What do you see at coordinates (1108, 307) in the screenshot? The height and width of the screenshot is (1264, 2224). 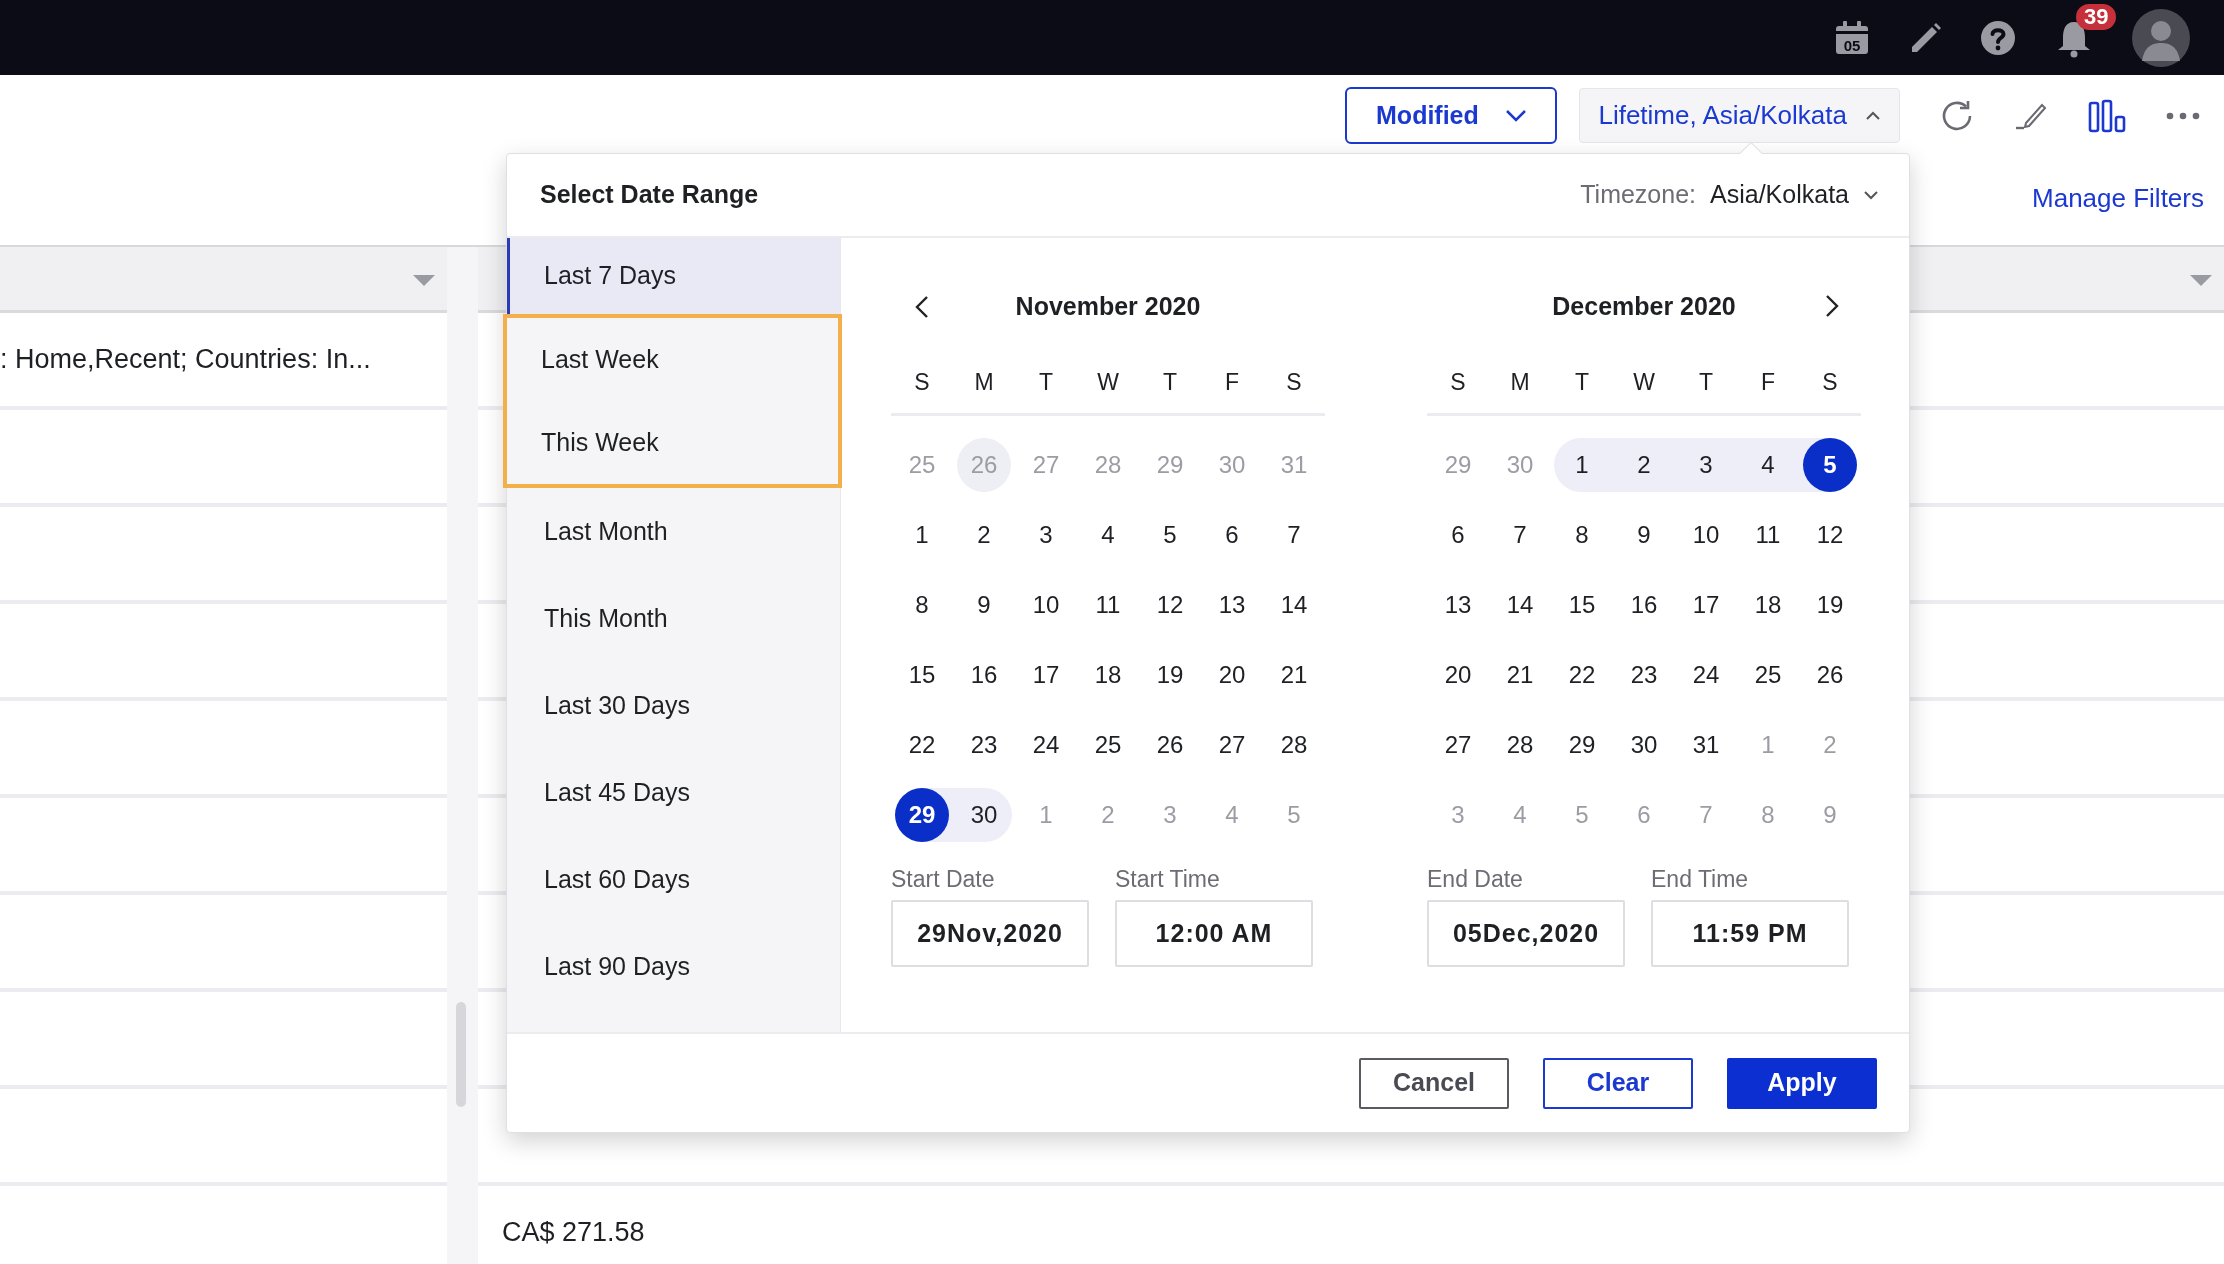 I see `month-title: November 2020` at bounding box center [1108, 307].